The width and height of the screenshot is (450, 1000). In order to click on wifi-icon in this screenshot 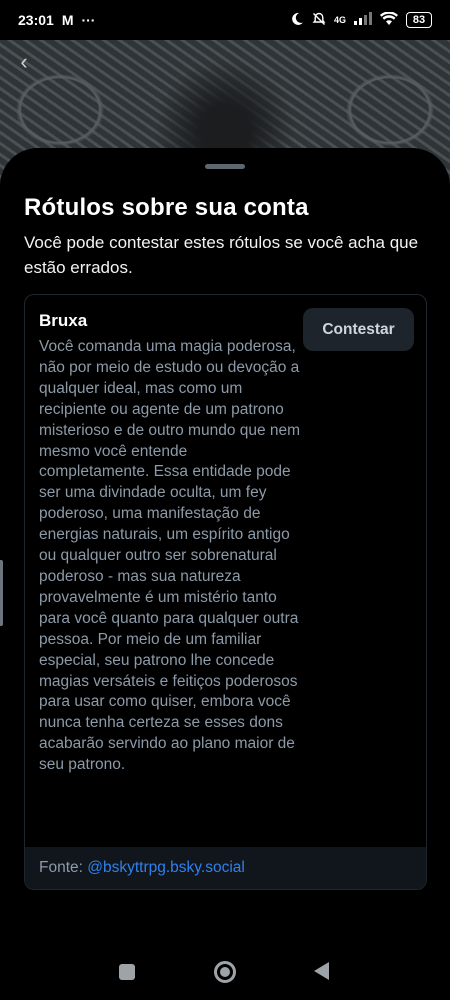, I will do `click(389, 19)`.